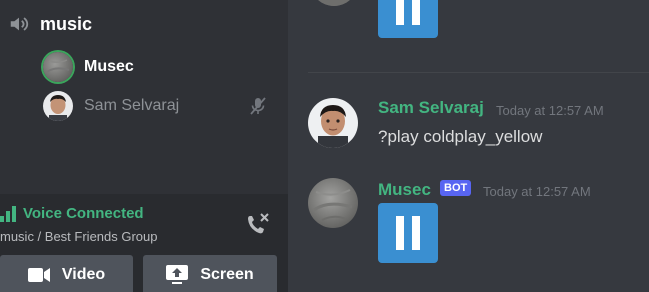 The height and width of the screenshot is (292, 649). I want to click on message-author: Sam Selvaraj, so click(431, 108).